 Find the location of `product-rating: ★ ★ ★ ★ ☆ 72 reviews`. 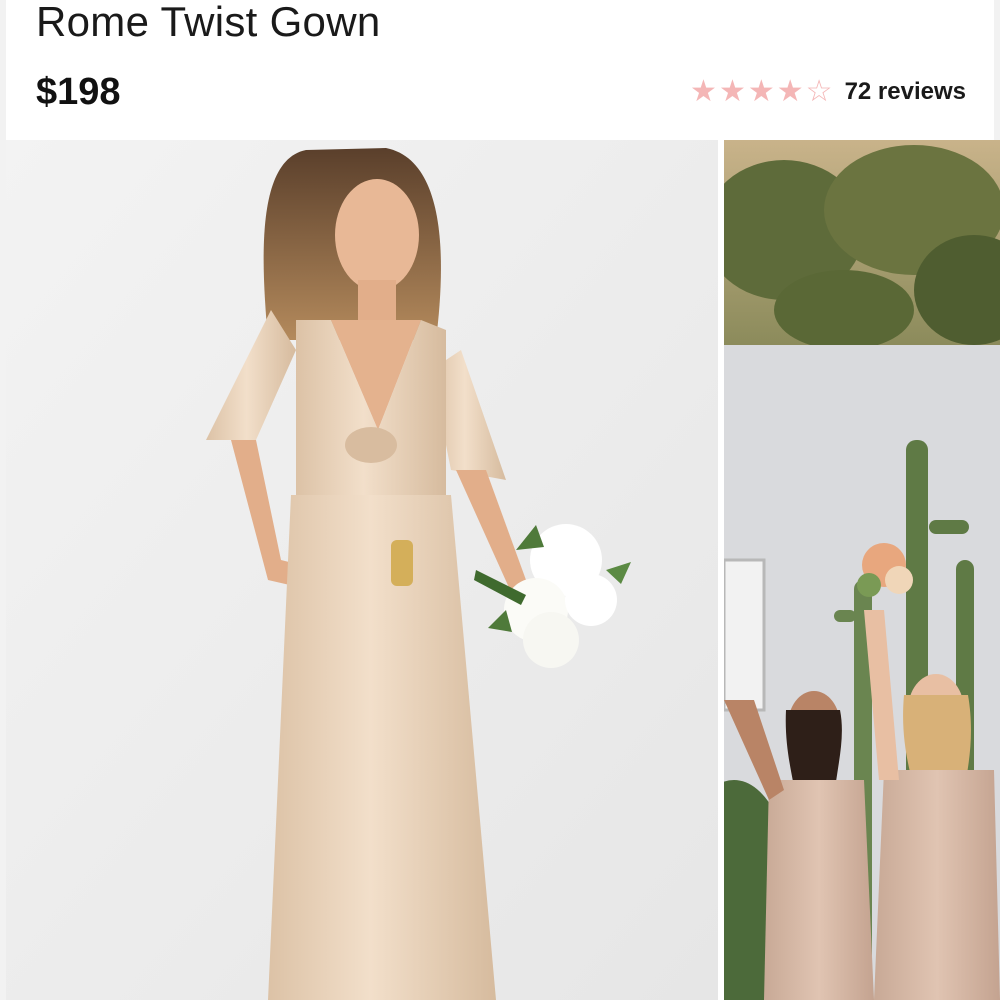

product-rating: ★ ★ ★ ★ ☆ 72 reviews is located at coordinates (828, 92).